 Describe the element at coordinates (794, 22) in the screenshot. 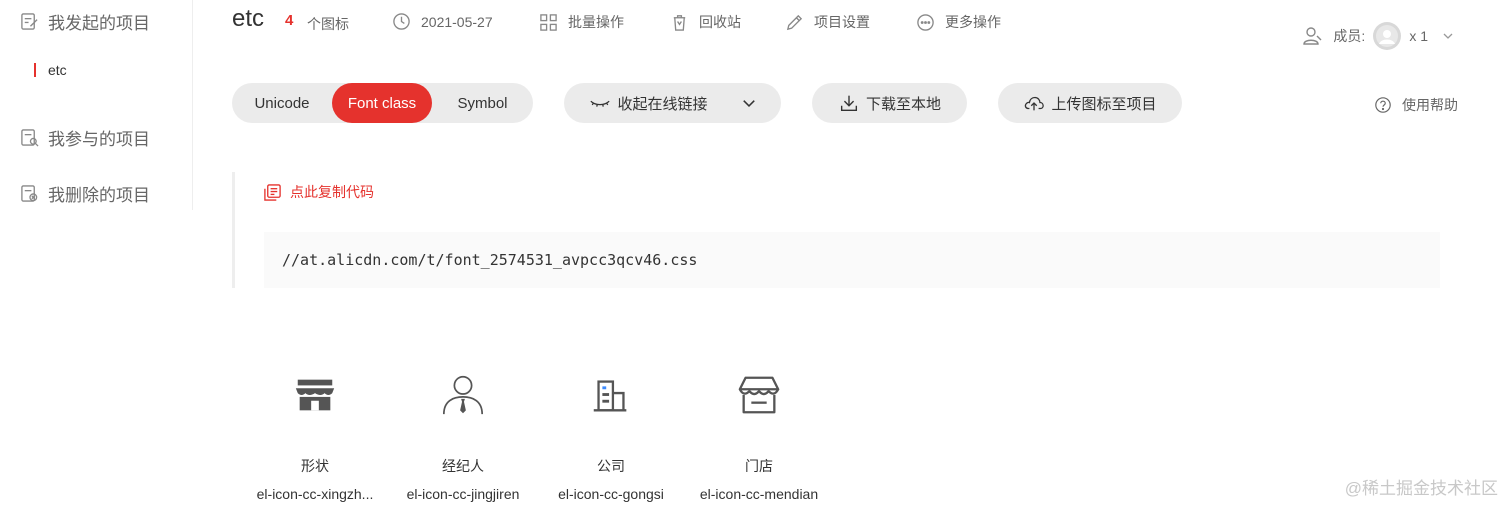

I see `pencil-icon` at that location.